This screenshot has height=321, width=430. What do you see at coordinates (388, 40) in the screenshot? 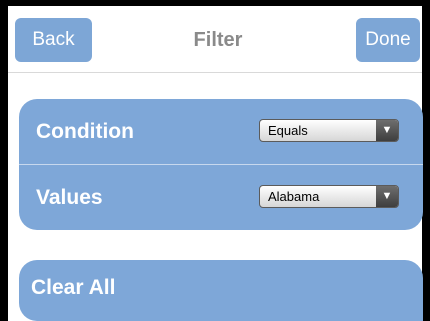
I see `done-button: Done` at bounding box center [388, 40].